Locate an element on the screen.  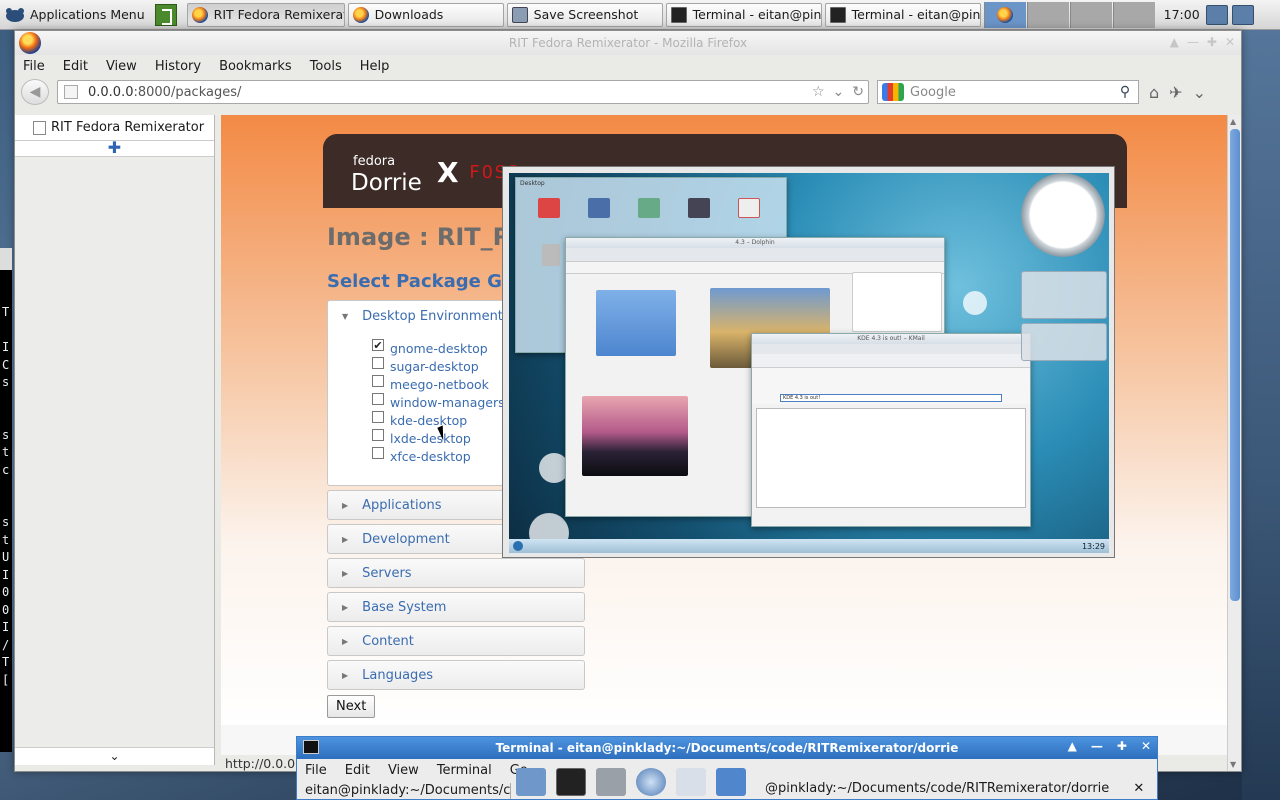
terminal-tab-1: eitan@pinklady:~/Documents/co is located at coordinates (404, 791).